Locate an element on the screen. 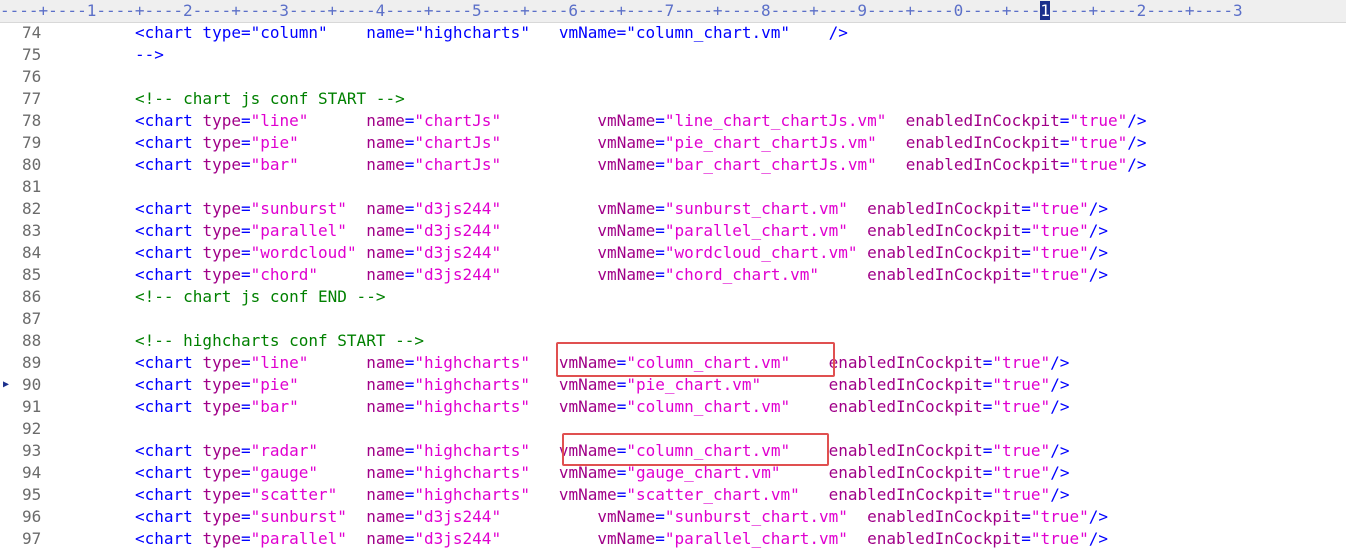 The width and height of the screenshot is (1346, 551). code-token: "gauge" is located at coordinates (284, 472).